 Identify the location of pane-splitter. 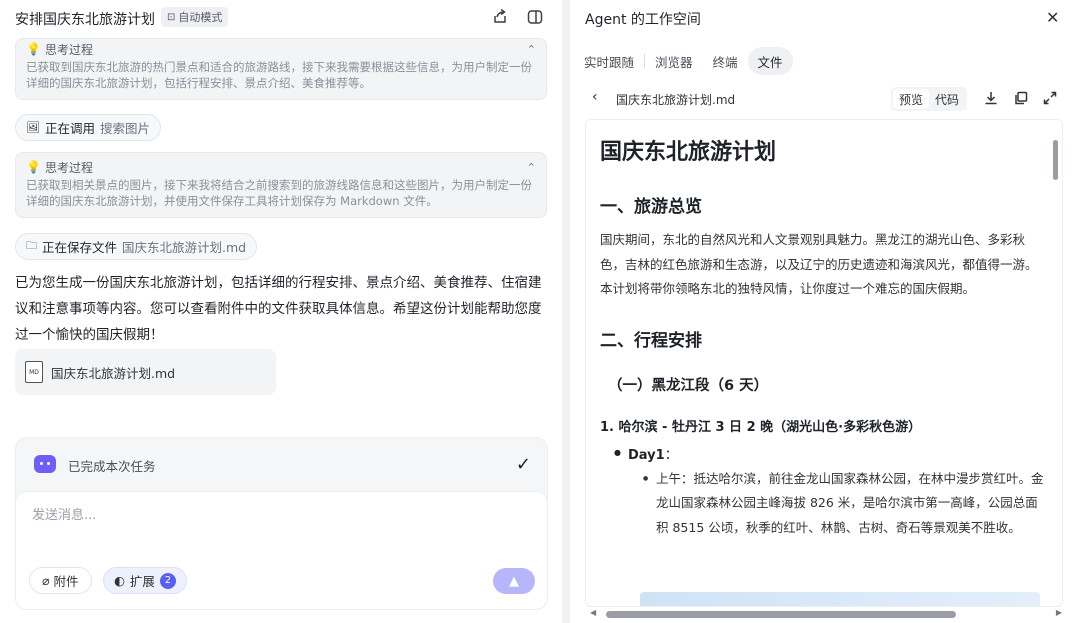
(566, 311).